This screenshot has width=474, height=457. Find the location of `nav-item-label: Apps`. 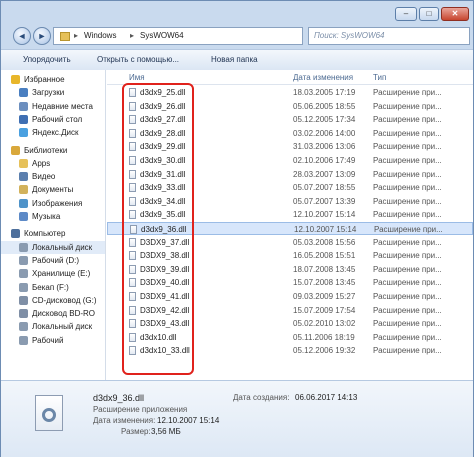

nav-item-label: Apps is located at coordinates (41, 163).